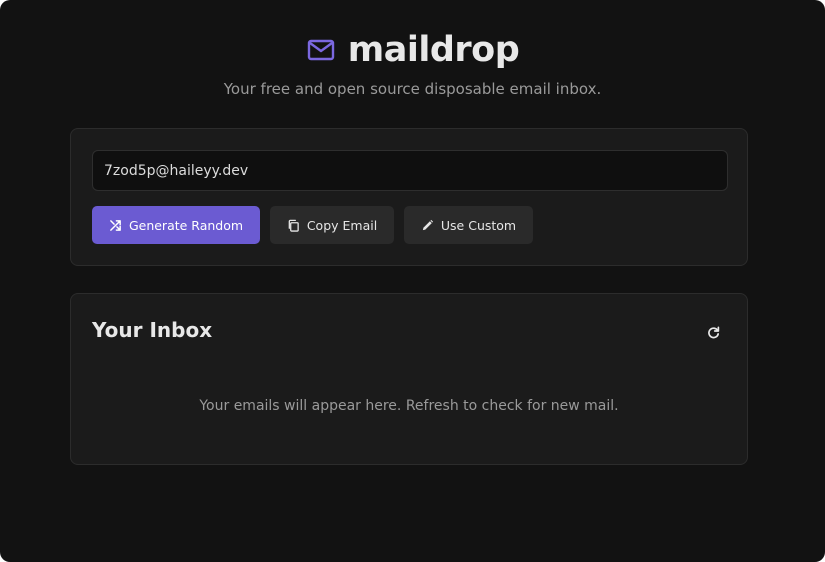 The height and width of the screenshot is (562, 825). What do you see at coordinates (342, 225) in the screenshot?
I see `copy-email-label: Copy Email` at bounding box center [342, 225].